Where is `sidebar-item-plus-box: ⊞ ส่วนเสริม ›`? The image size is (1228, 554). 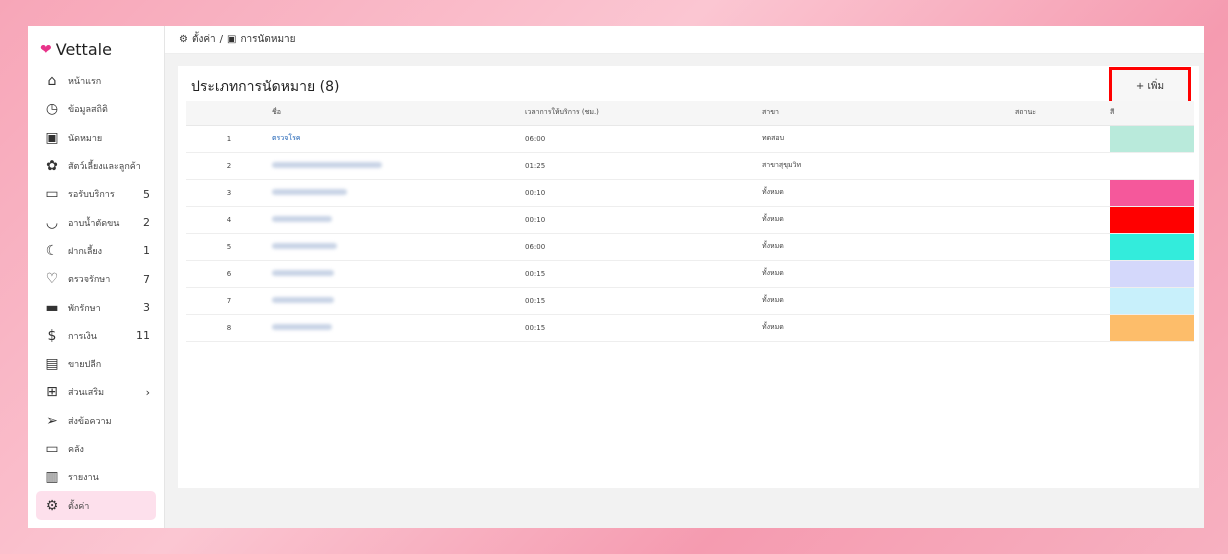
sidebar-item-plus-box: ⊞ ส่วนเสริม › is located at coordinates (96, 392).